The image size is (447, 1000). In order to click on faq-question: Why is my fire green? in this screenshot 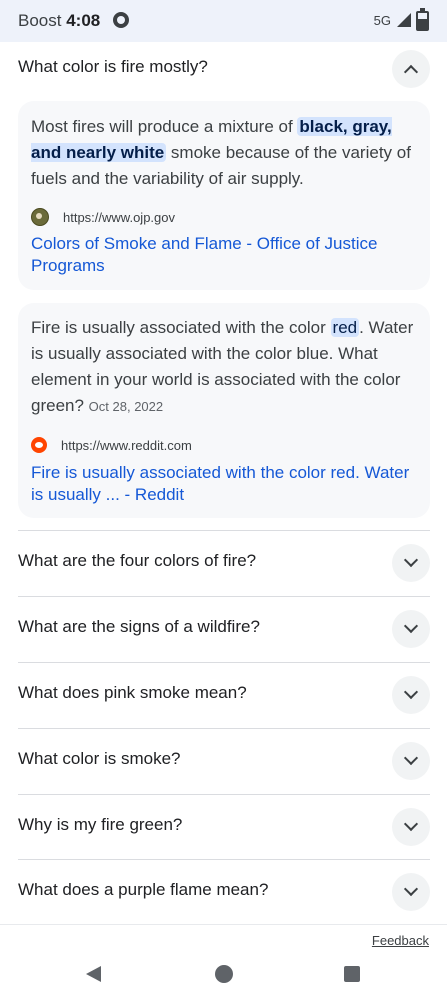, I will do `click(224, 827)`.